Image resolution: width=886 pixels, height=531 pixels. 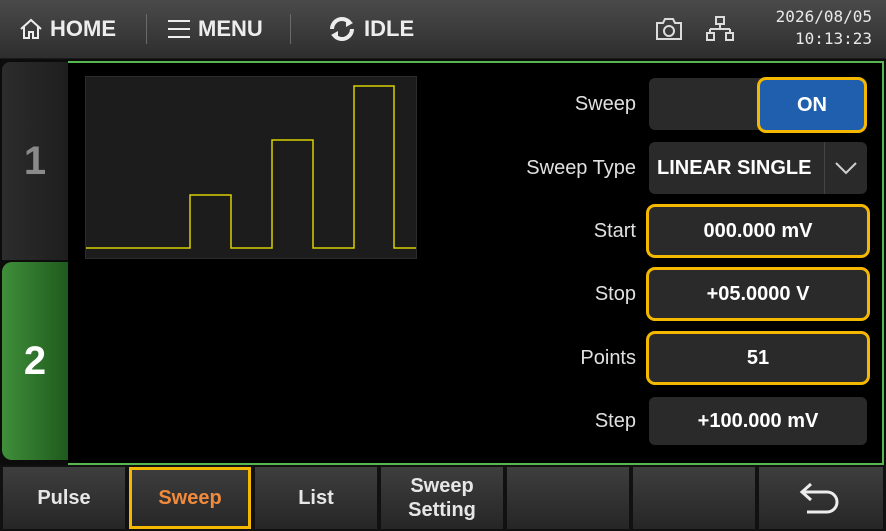 What do you see at coordinates (824, 28) in the screenshot?
I see `datetime: 2026/08/05 10:13:23` at bounding box center [824, 28].